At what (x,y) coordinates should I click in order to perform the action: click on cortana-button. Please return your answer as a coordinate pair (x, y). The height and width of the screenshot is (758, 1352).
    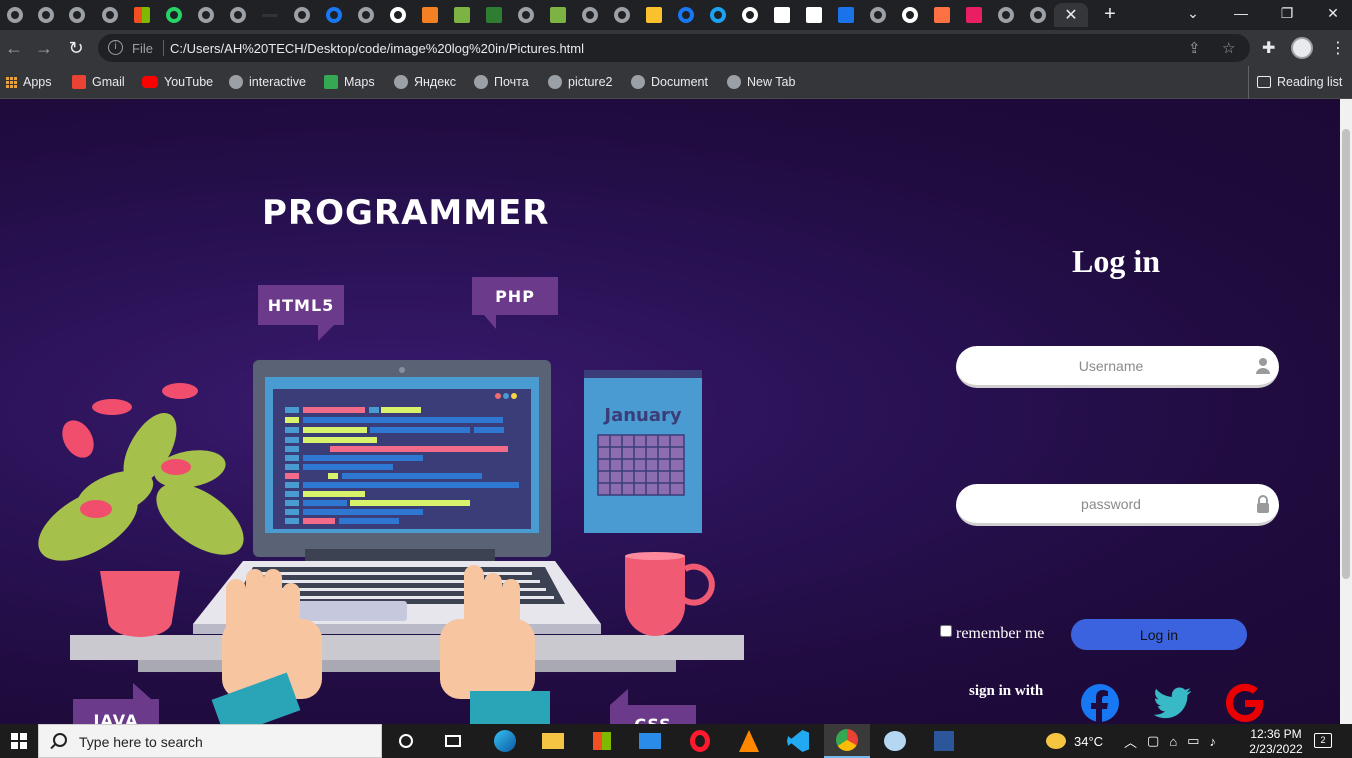
    Looking at the image, I should click on (406, 741).